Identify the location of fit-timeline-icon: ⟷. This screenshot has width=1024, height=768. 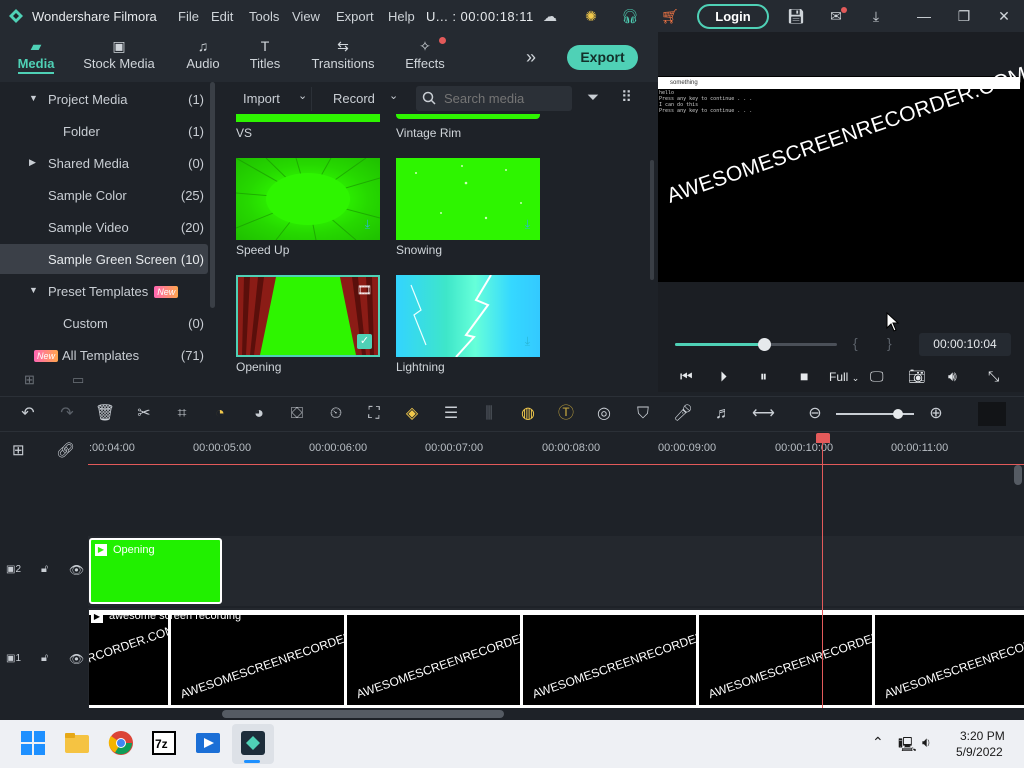
(763, 414).